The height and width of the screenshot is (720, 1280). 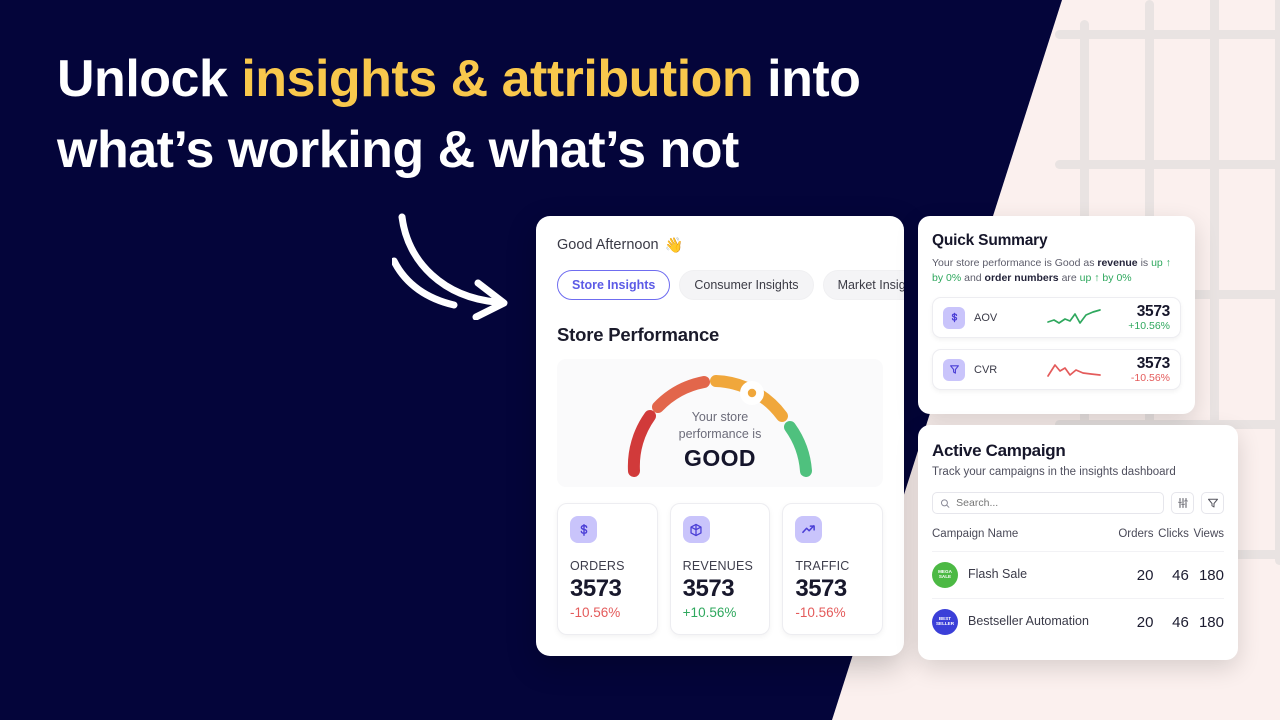 I want to click on gauge-caption-line2: performance is, so click(x=720, y=434).